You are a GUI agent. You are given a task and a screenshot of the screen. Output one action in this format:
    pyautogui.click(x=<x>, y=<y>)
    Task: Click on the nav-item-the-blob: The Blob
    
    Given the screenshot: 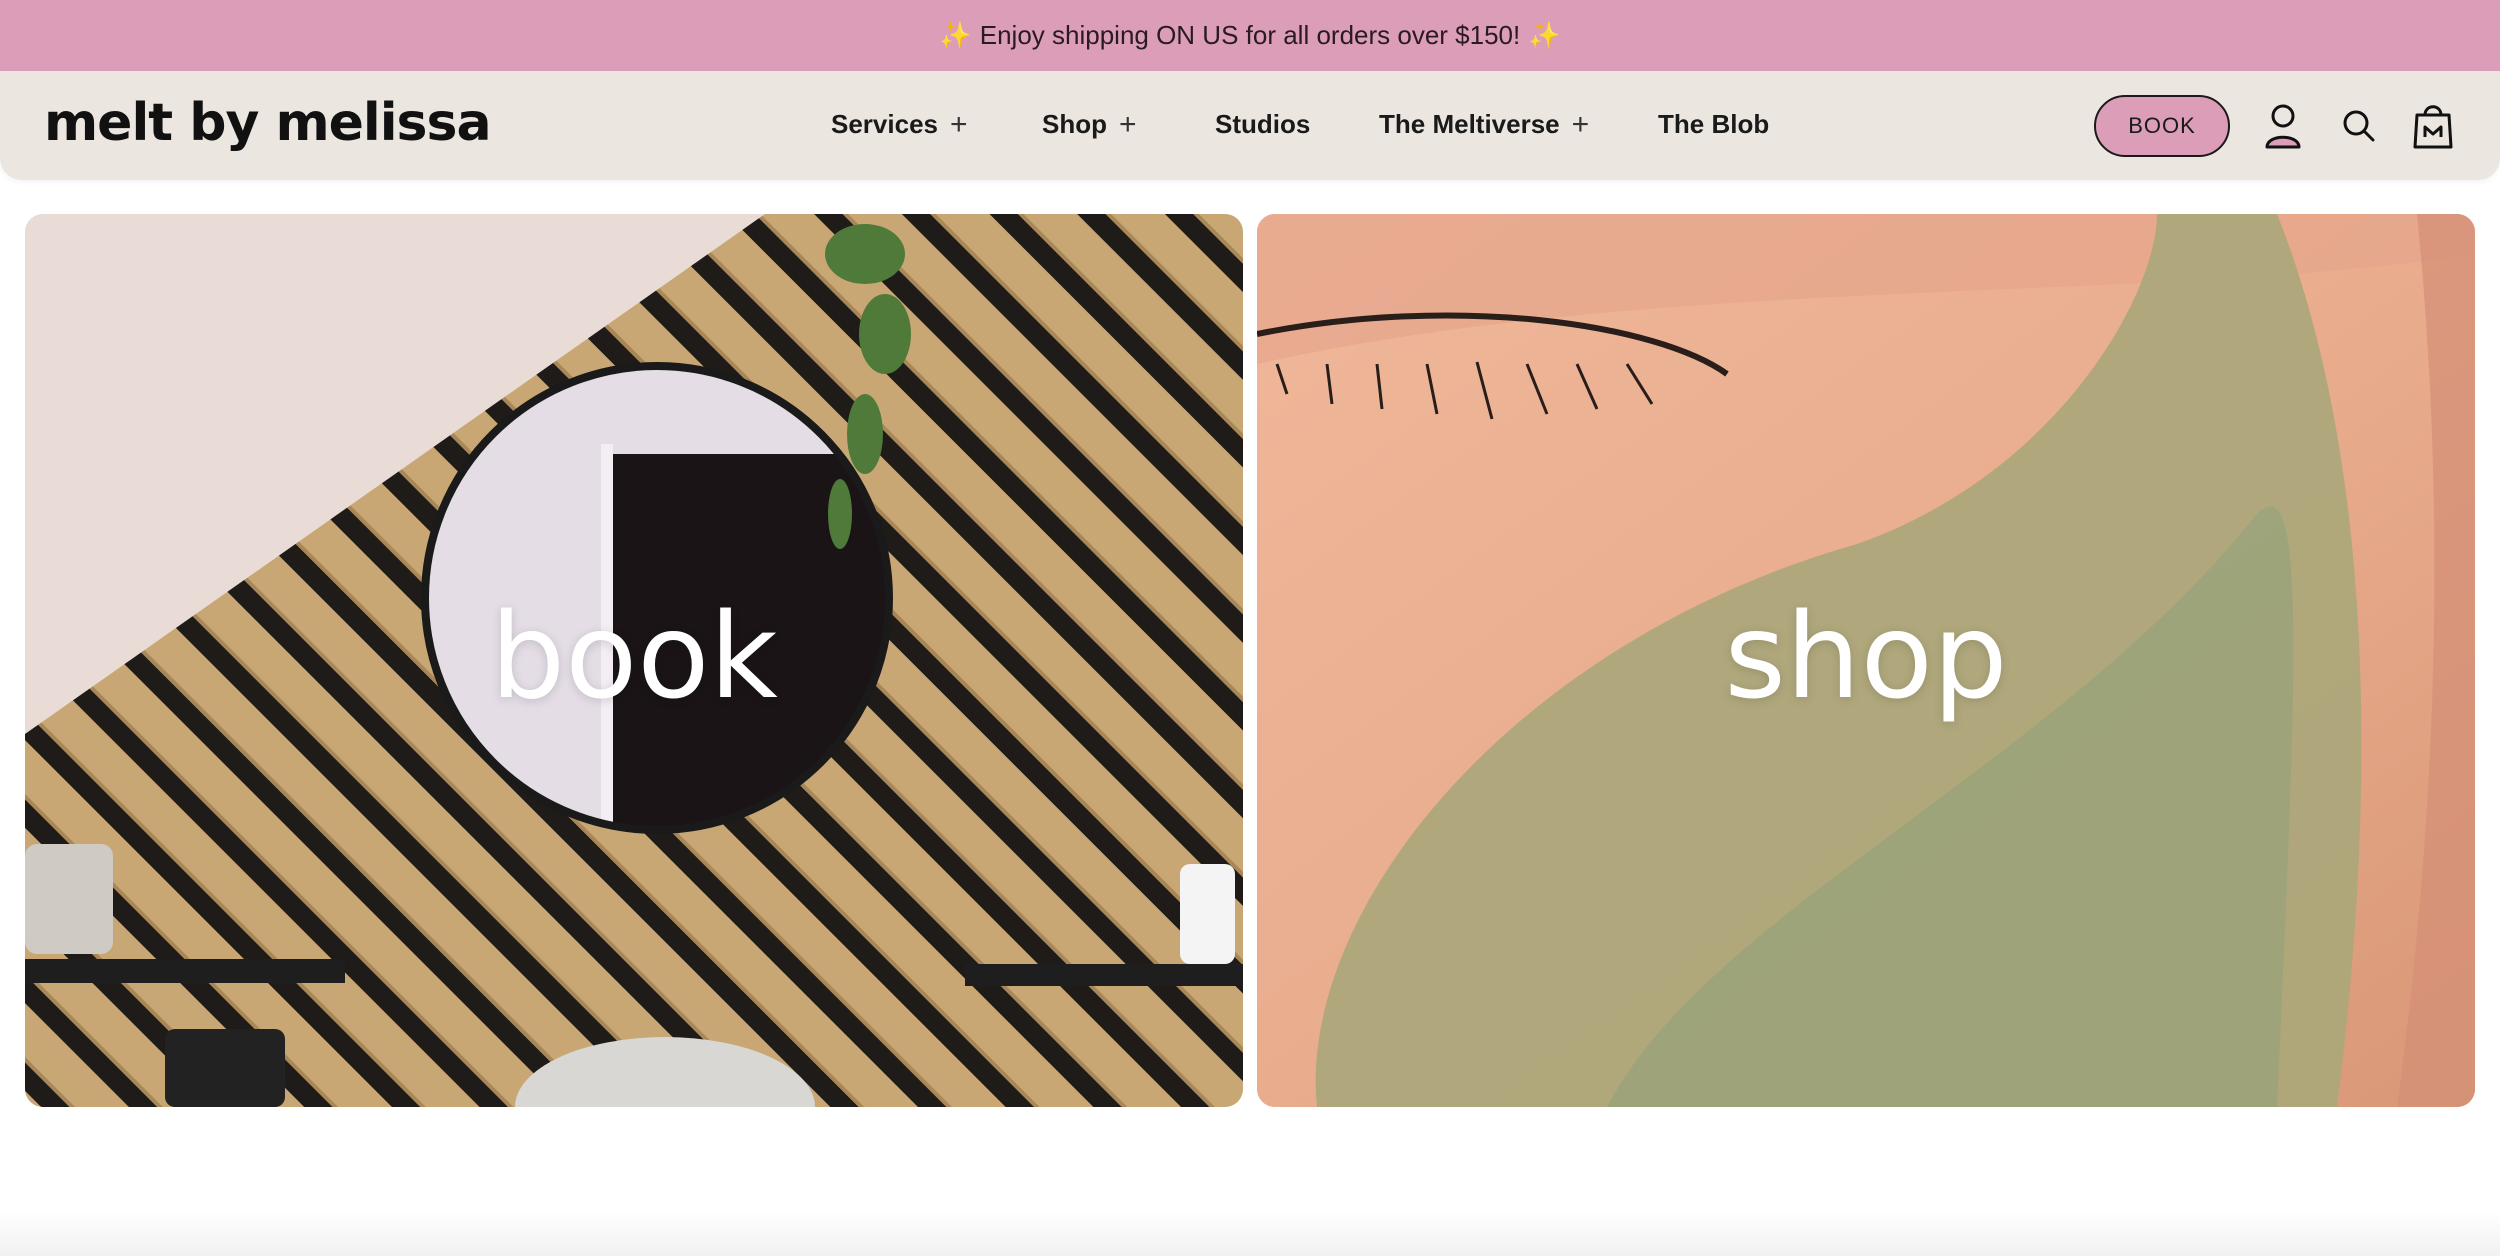 What is the action you would take?
    pyautogui.click(x=1713, y=124)
    